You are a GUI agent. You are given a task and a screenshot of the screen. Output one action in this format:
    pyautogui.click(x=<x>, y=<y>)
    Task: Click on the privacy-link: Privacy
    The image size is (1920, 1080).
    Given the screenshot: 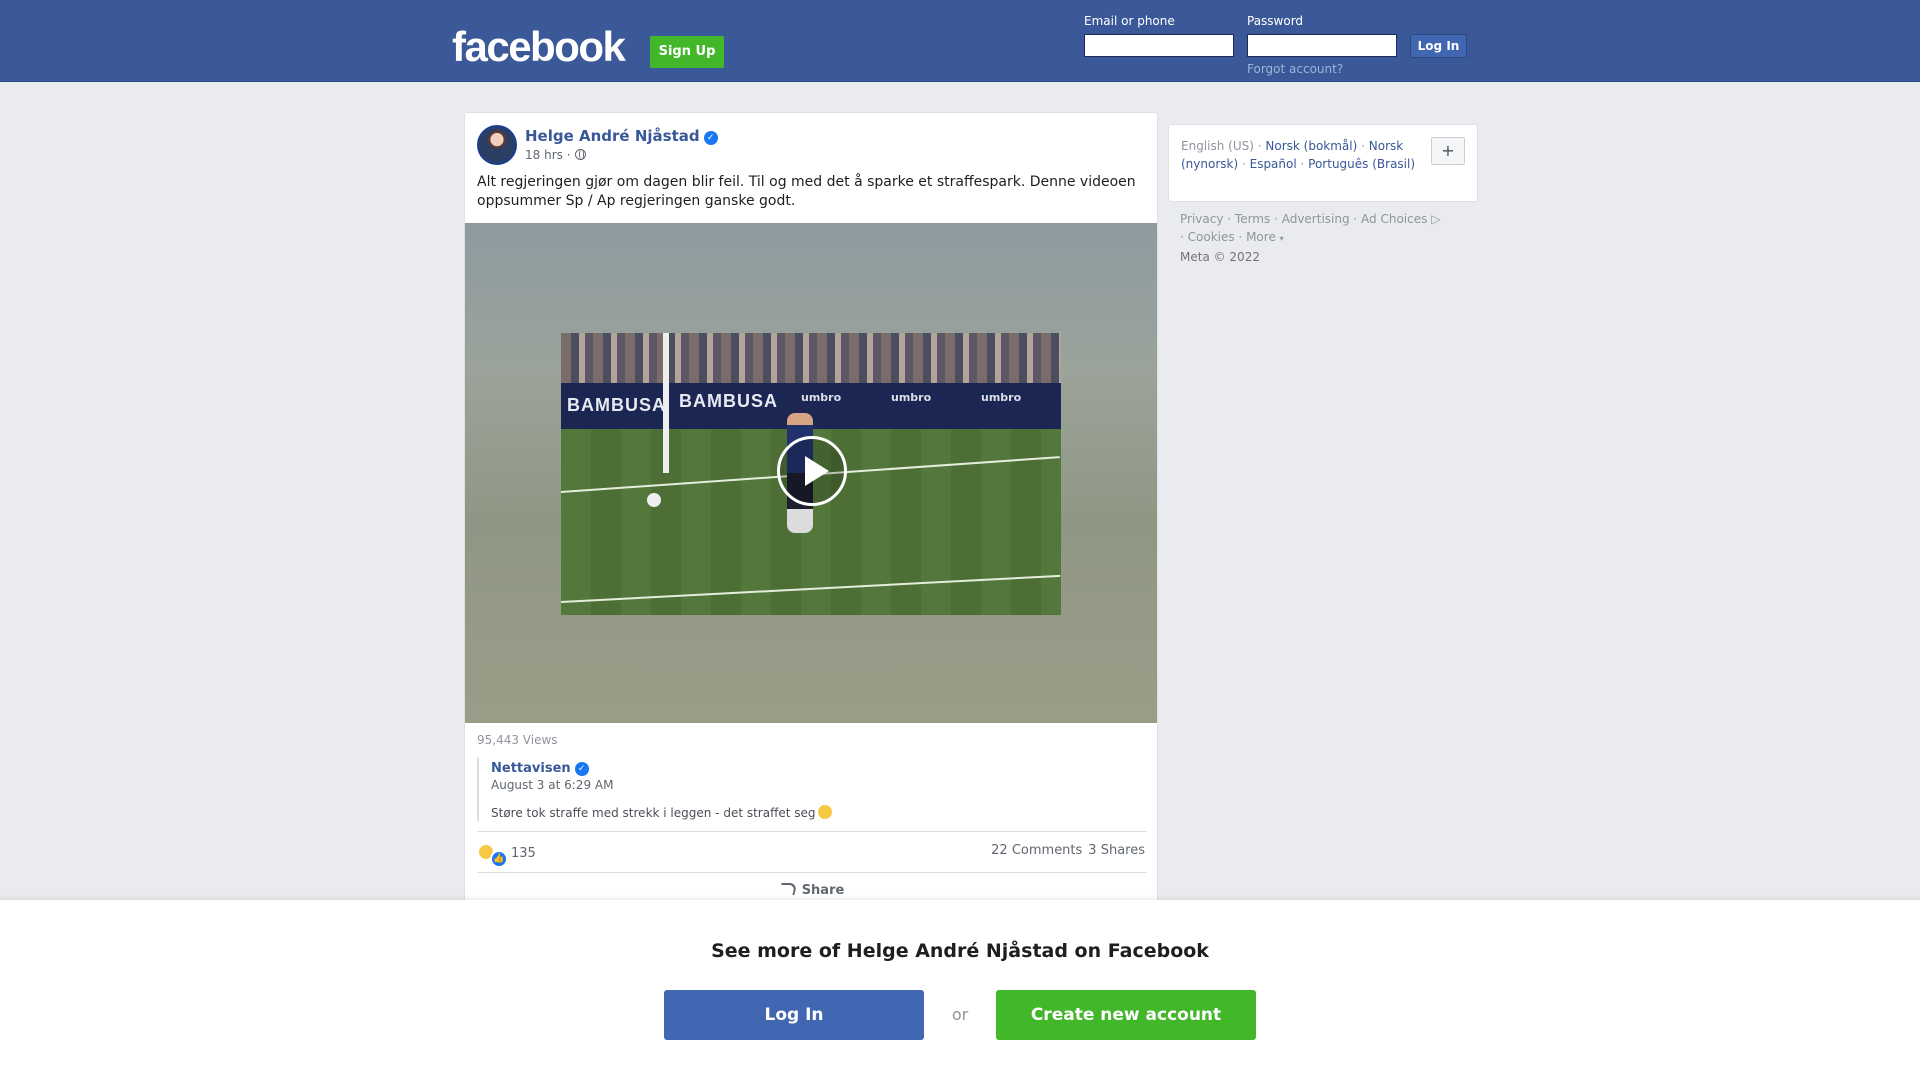 What is the action you would take?
    pyautogui.click(x=1201, y=219)
    